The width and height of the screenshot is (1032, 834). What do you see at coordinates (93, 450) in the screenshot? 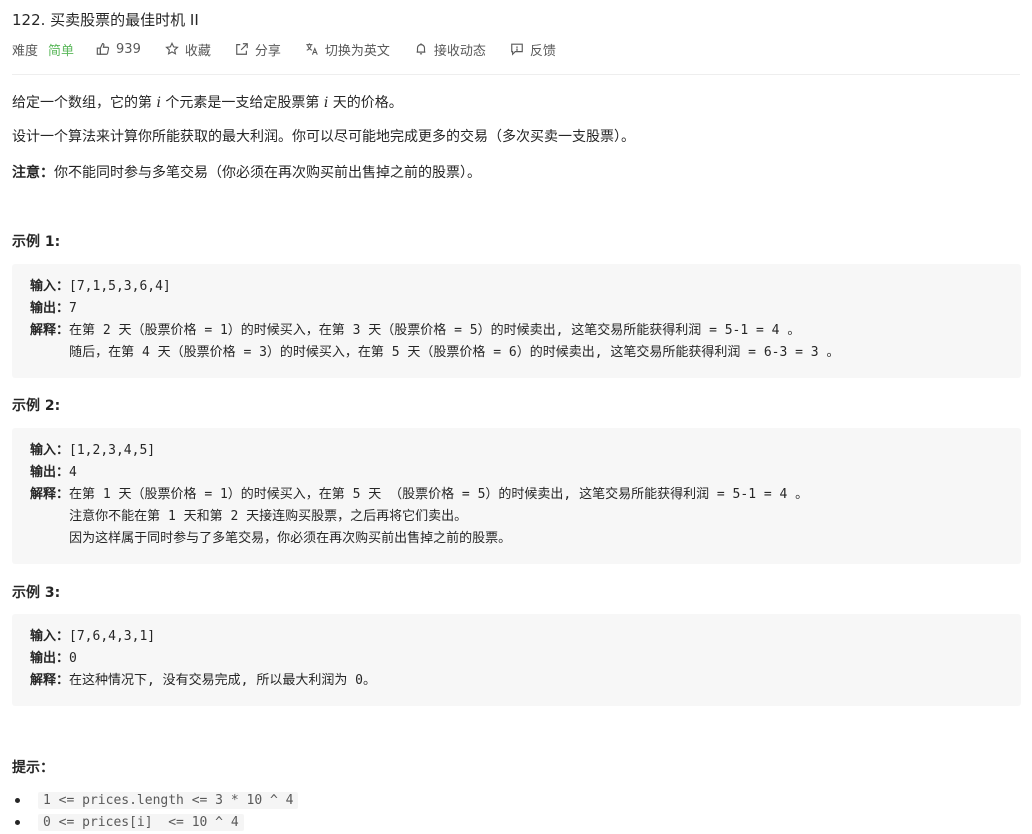
I see `example-2-input: 输入：[1,2,3,4,5]` at bounding box center [93, 450].